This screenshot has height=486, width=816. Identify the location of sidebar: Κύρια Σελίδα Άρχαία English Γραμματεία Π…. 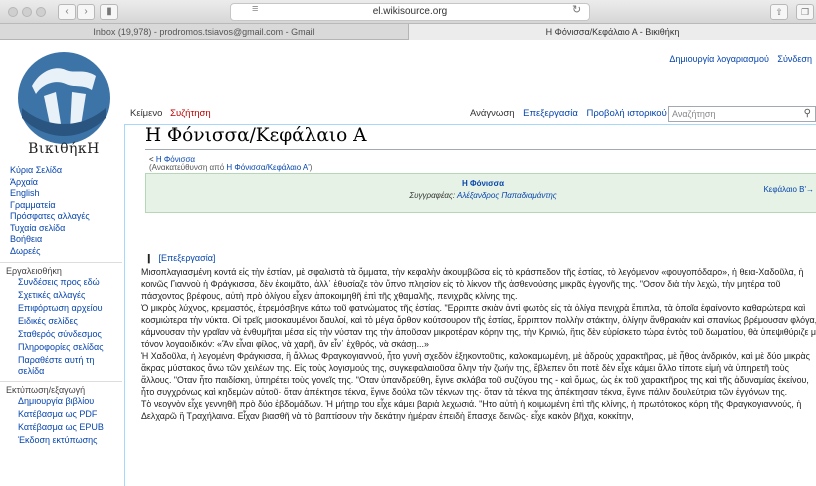
(61, 306).